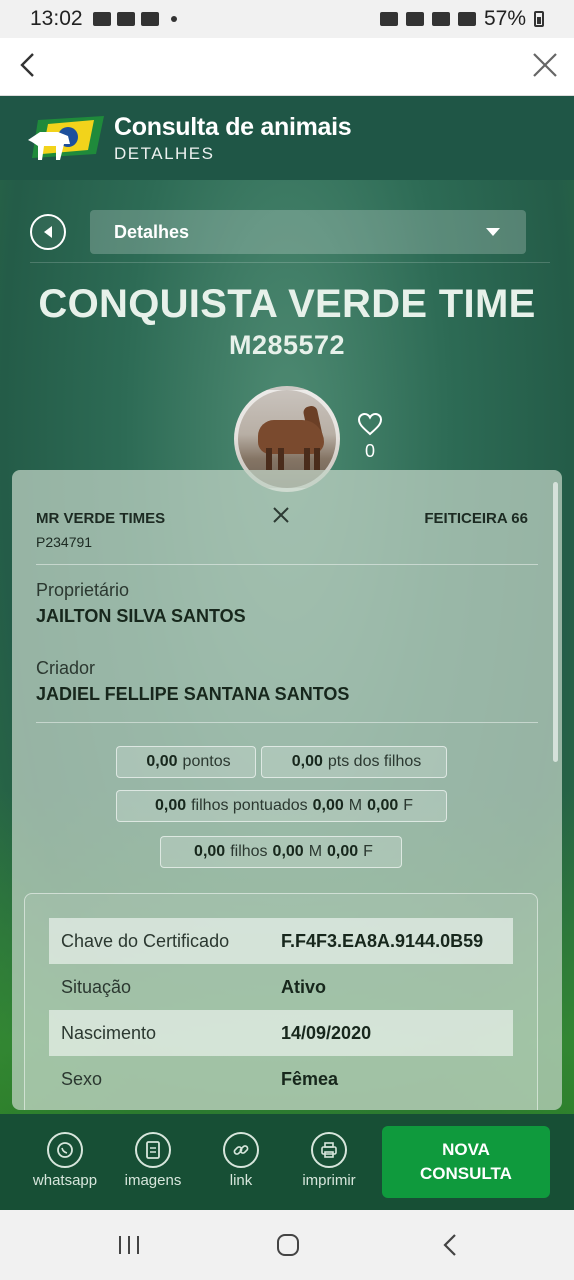 The width and height of the screenshot is (574, 1280). What do you see at coordinates (109, 1032) in the screenshot?
I see `row-key: Nascimento` at bounding box center [109, 1032].